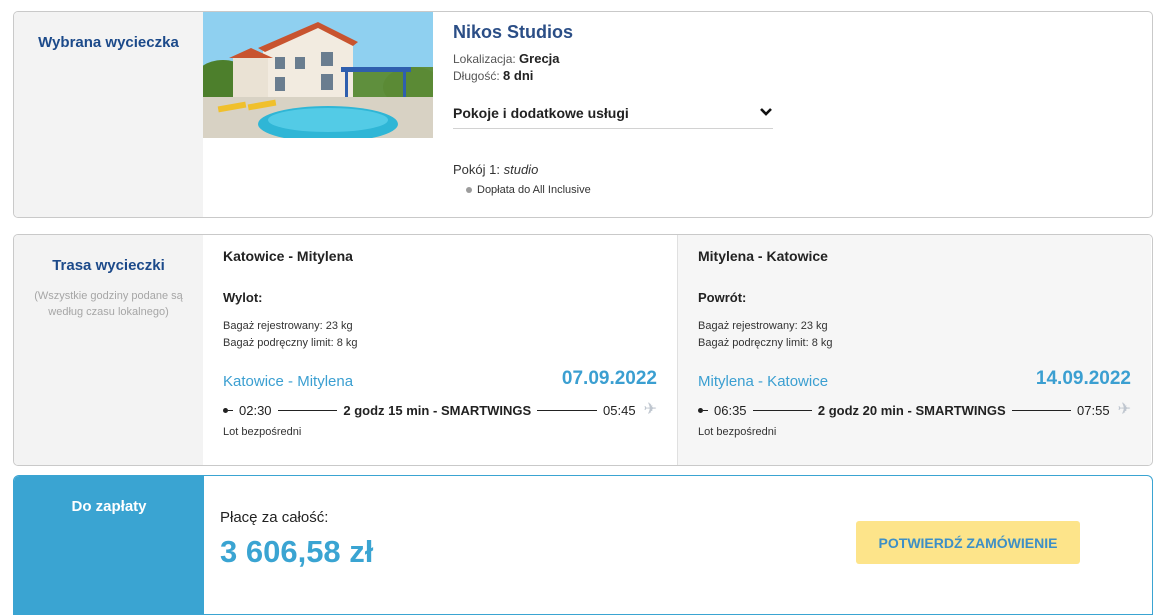 The image size is (1168, 615). Describe the element at coordinates (609, 378) in the screenshot. I see `flight-date: 07.09.2022` at that location.